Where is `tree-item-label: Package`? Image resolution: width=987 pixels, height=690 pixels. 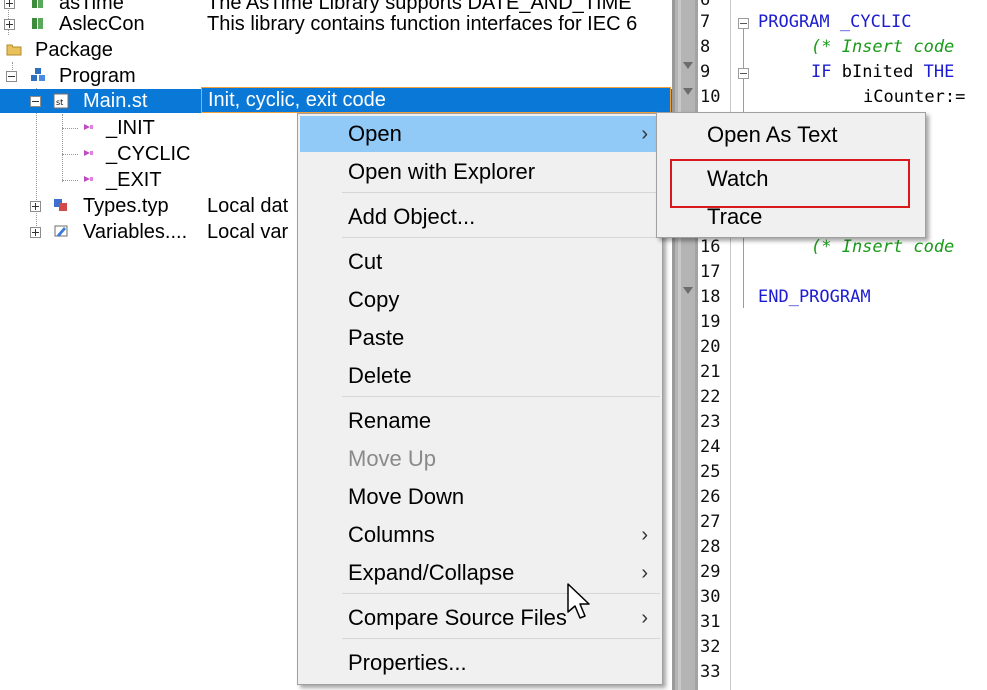 tree-item-label: Package is located at coordinates (74, 50).